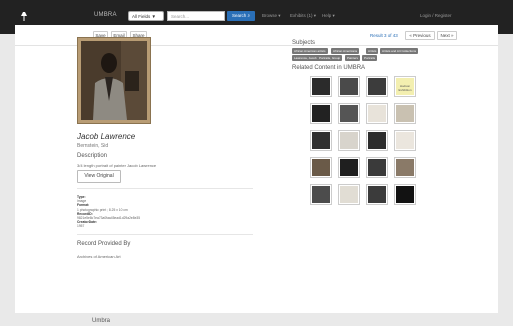 The width and height of the screenshot is (513, 326). Describe the element at coordinates (372, 51) in the screenshot. I see `subject-tag: Artists` at that location.